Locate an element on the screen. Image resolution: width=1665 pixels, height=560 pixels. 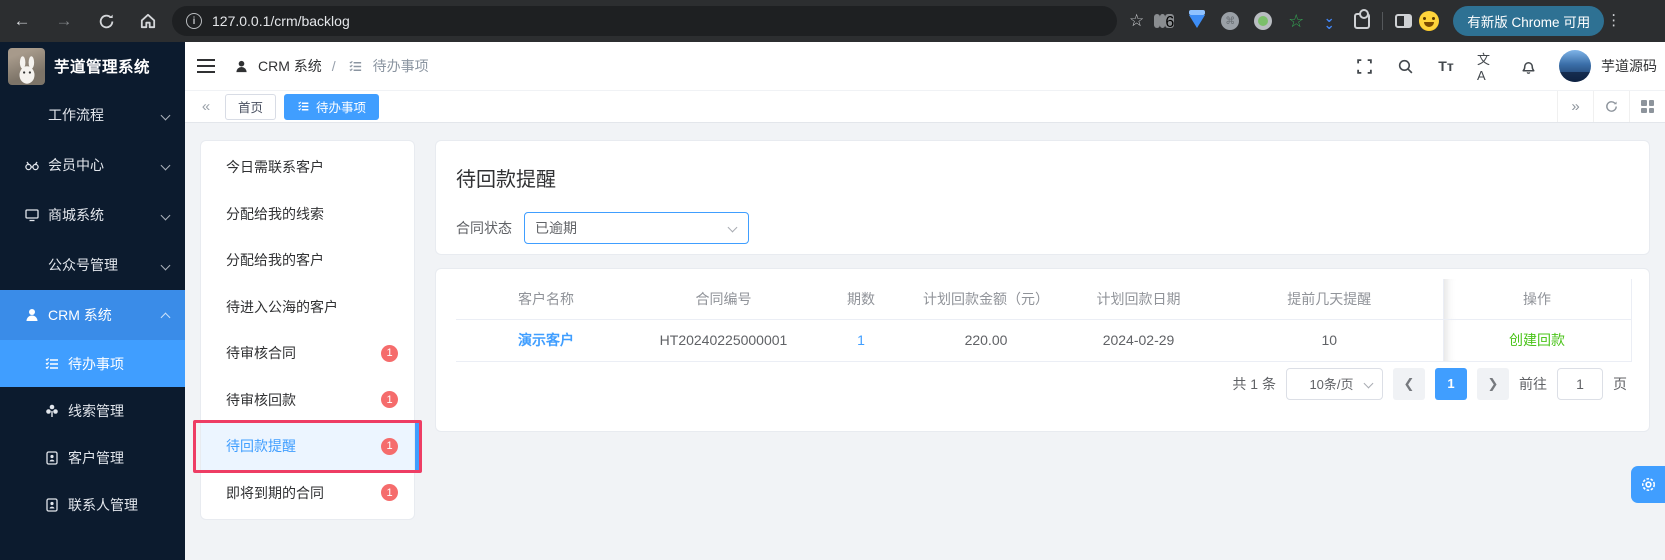
sidebar-item-crm-system: CRM 系统 is located at coordinates (92, 315).